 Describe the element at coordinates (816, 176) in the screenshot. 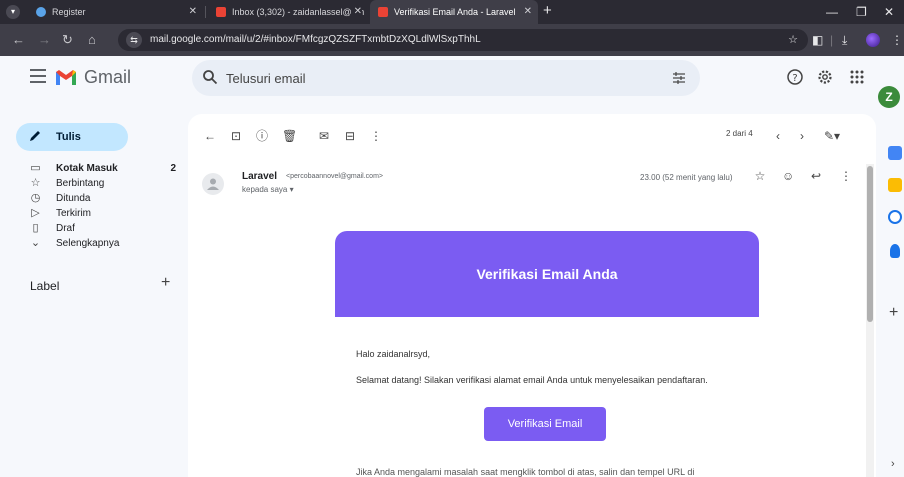

I see `reply-icon: ↩` at that location.